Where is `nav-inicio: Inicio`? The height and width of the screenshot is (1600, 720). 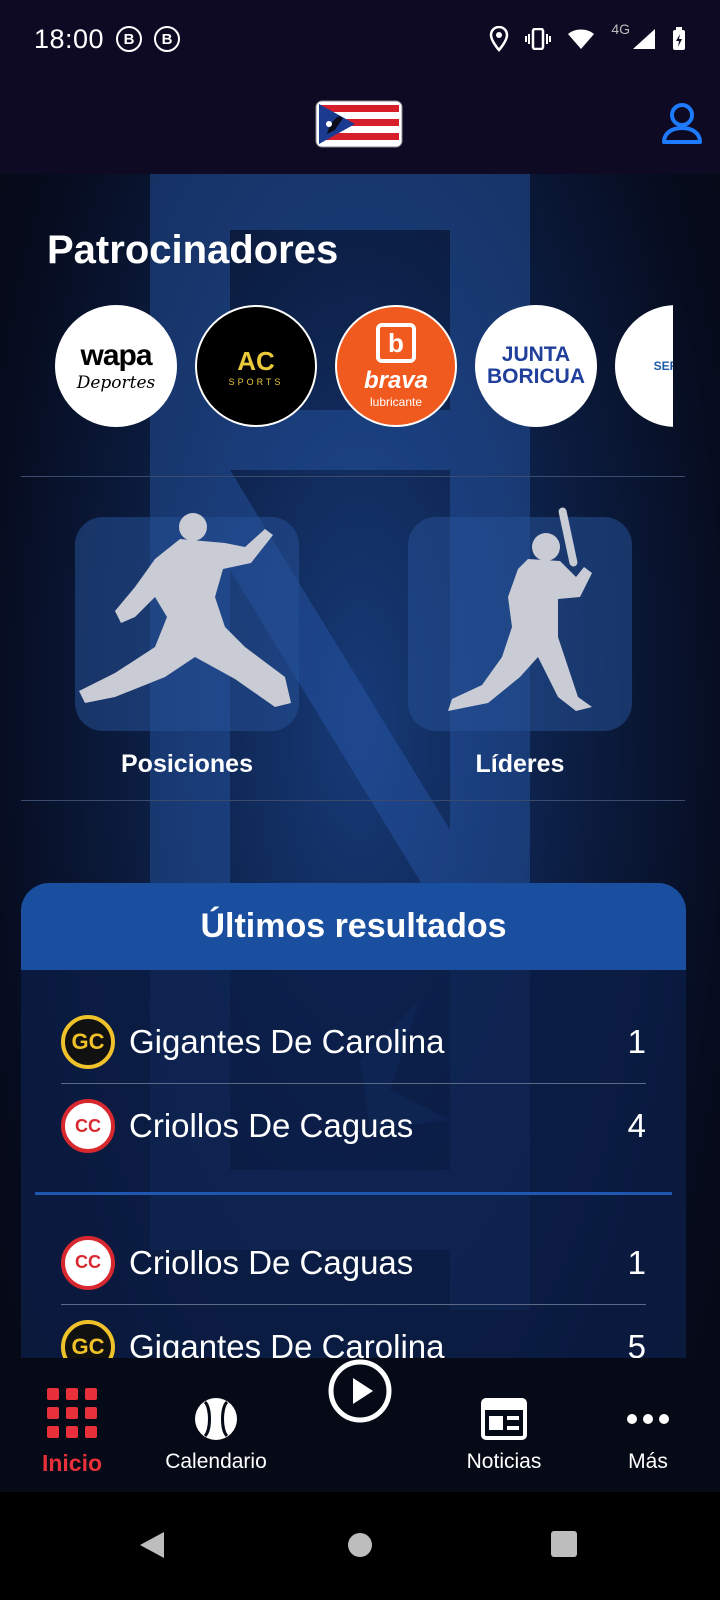 nav-inicio: Inicio is located at coordinates (72, 1425).